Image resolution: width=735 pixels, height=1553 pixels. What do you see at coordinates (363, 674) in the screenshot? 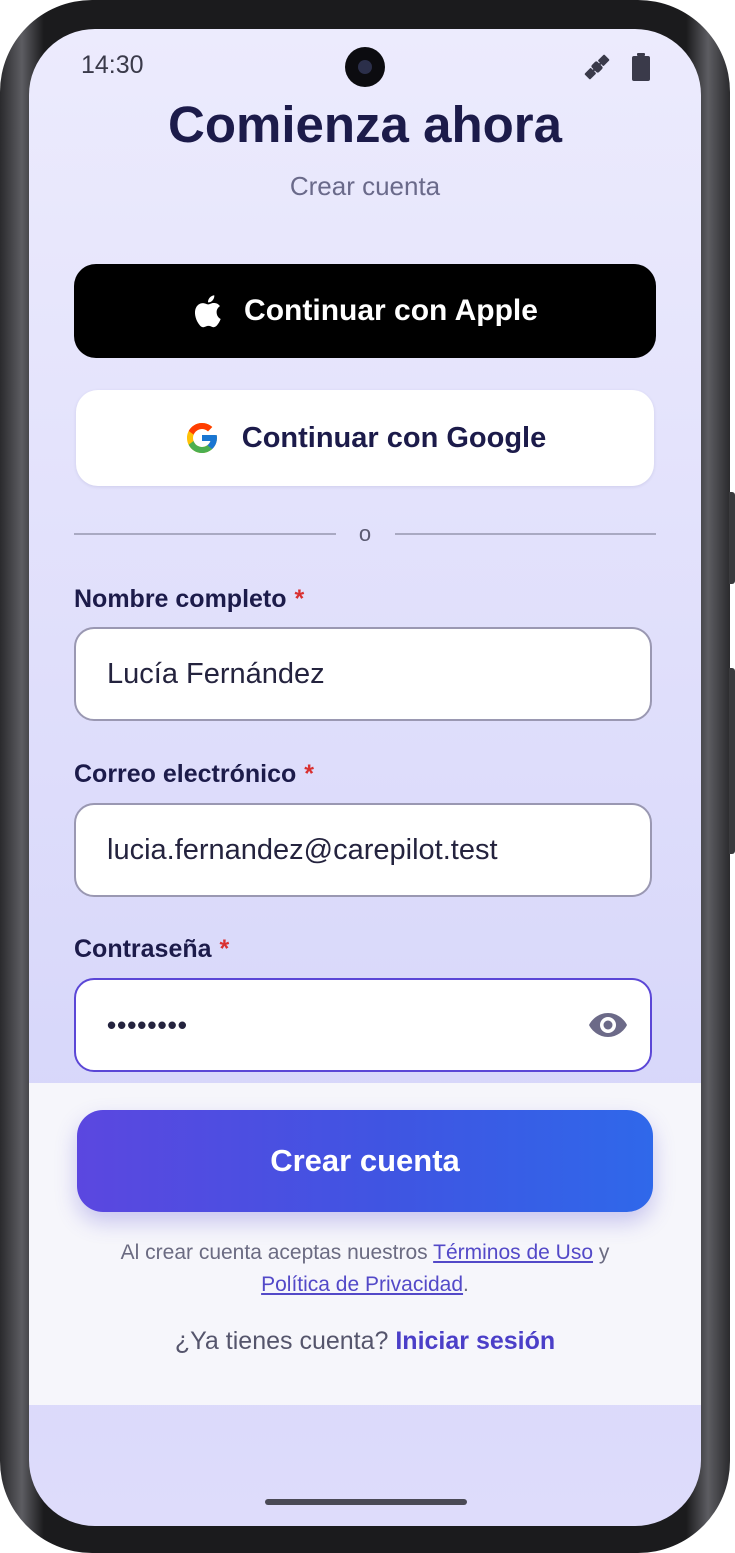
I see `full-name-field: Lucía Fernández` at bounding box center [363, 674].